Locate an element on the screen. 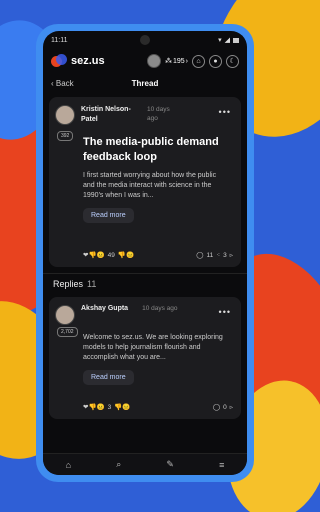  logo-icon is located at coordinates (59, 61).